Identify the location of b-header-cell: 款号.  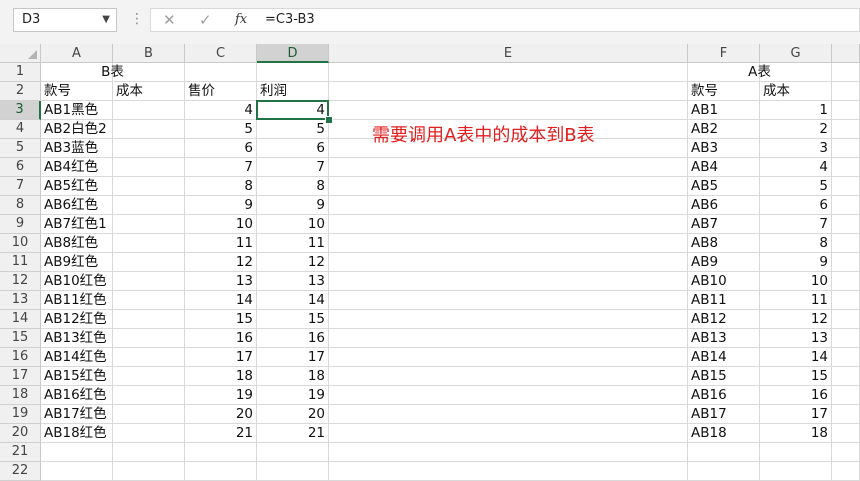
(77, 91).